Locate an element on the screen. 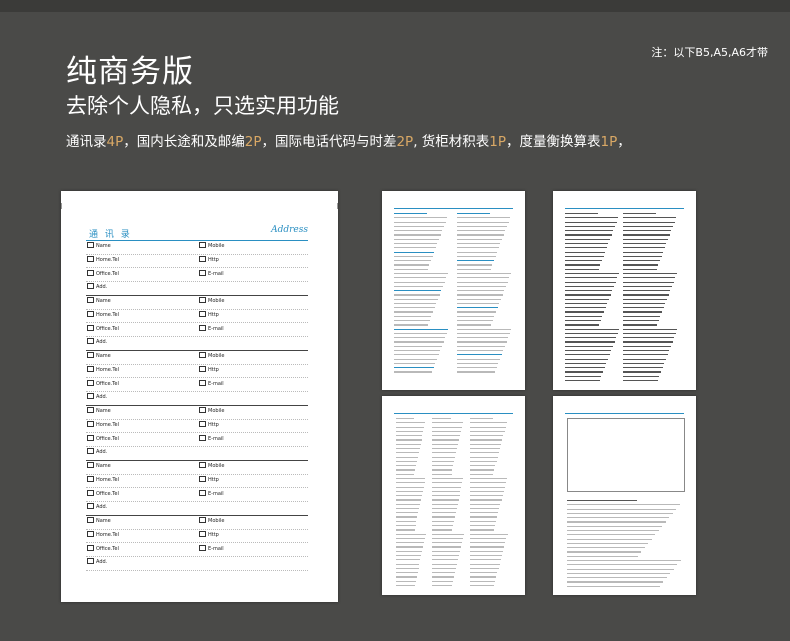 This screenshot has width=790, height=641. area-code-page-header is located at coordinates (453, 206).